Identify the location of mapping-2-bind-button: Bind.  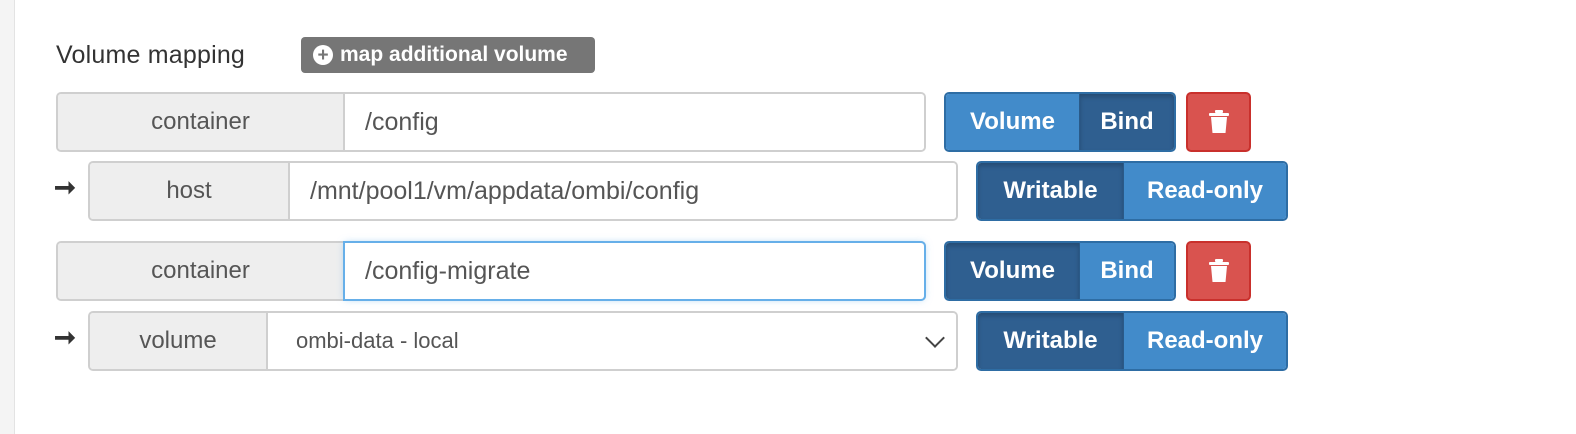
(1126, 271).